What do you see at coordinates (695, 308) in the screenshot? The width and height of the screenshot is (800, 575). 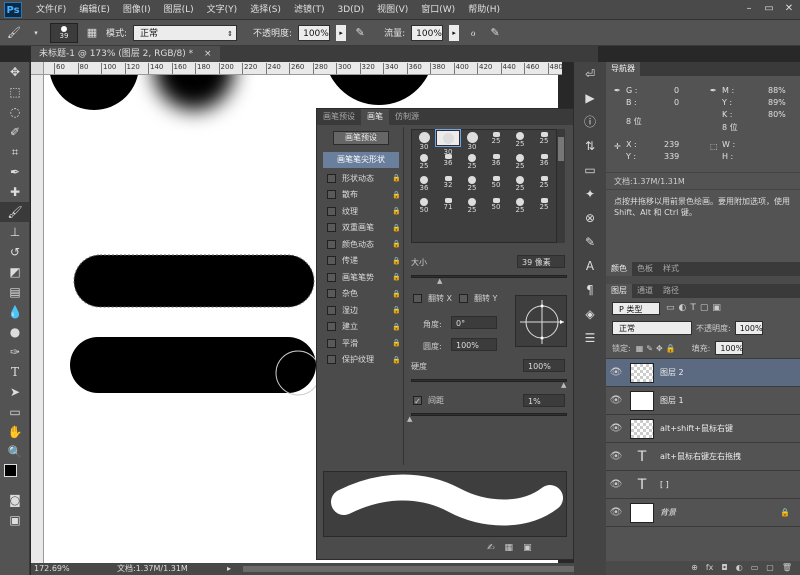 I see `filter-icons: ▭◐T▢▣` at bounding box center [695, 308].